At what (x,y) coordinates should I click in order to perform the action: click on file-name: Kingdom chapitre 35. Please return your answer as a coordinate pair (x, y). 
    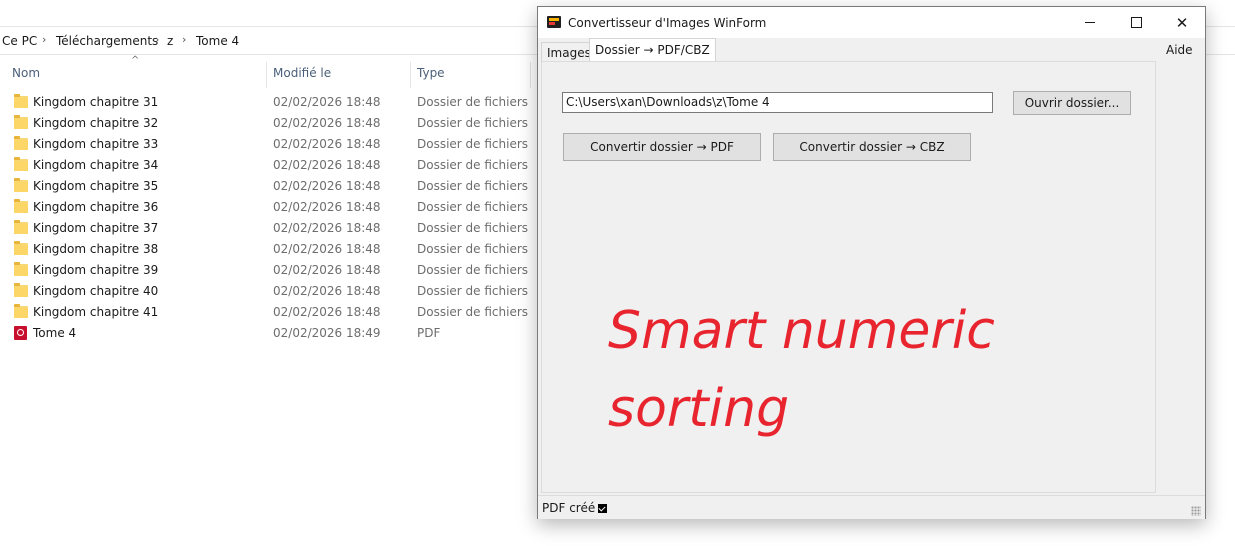
    Looking at the image, I should click on (96, 186).